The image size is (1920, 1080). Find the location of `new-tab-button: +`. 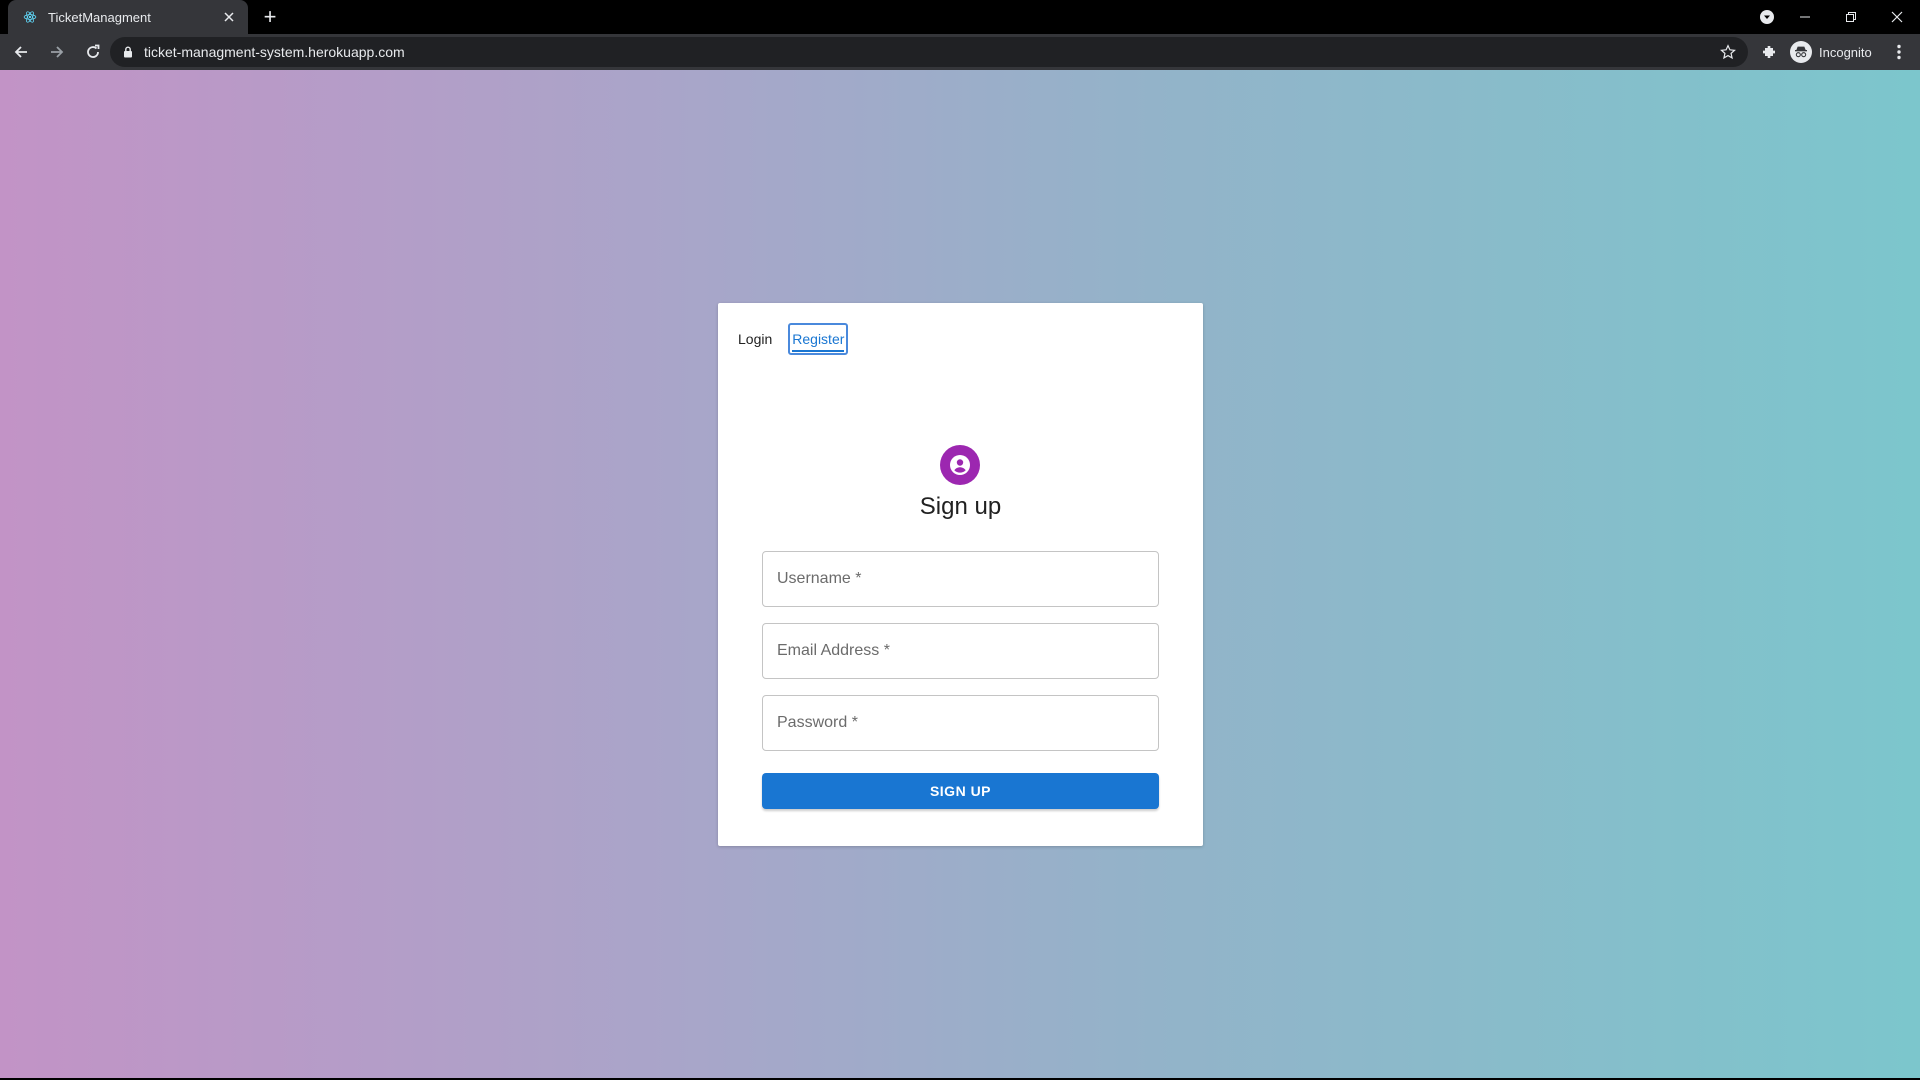

new-tab-button: + is located at coordinates (270, 17).